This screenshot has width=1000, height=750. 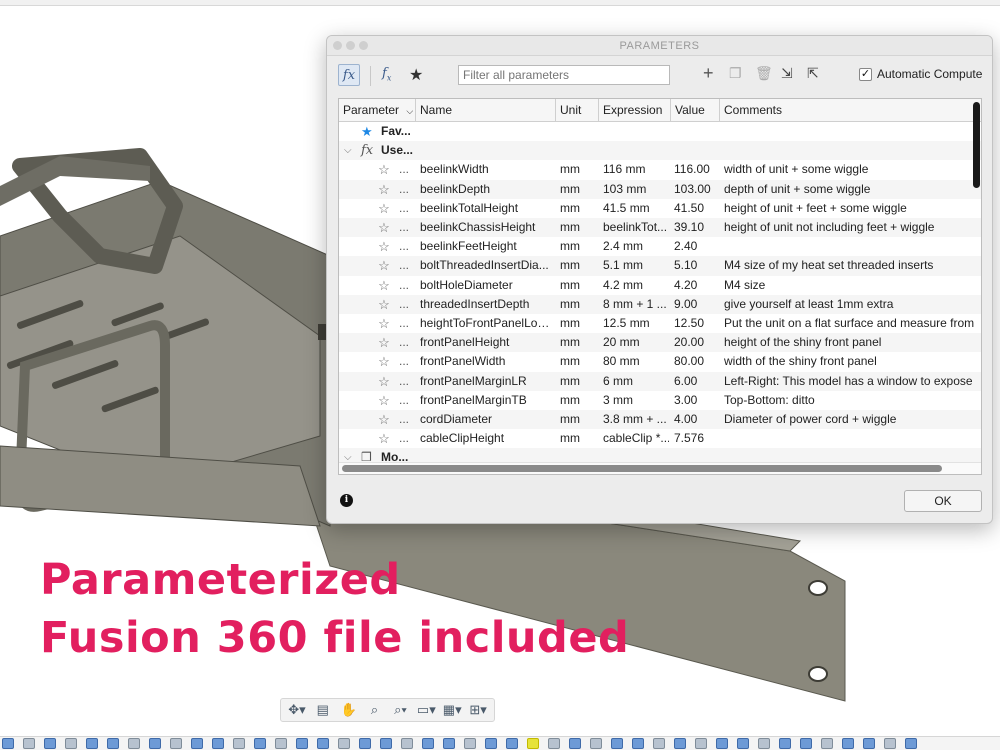 What do you see at coordinates (452, 710) in the screenshot?
I see `grid-settings-icon: ▦▾` at bounding box center [452, 710].